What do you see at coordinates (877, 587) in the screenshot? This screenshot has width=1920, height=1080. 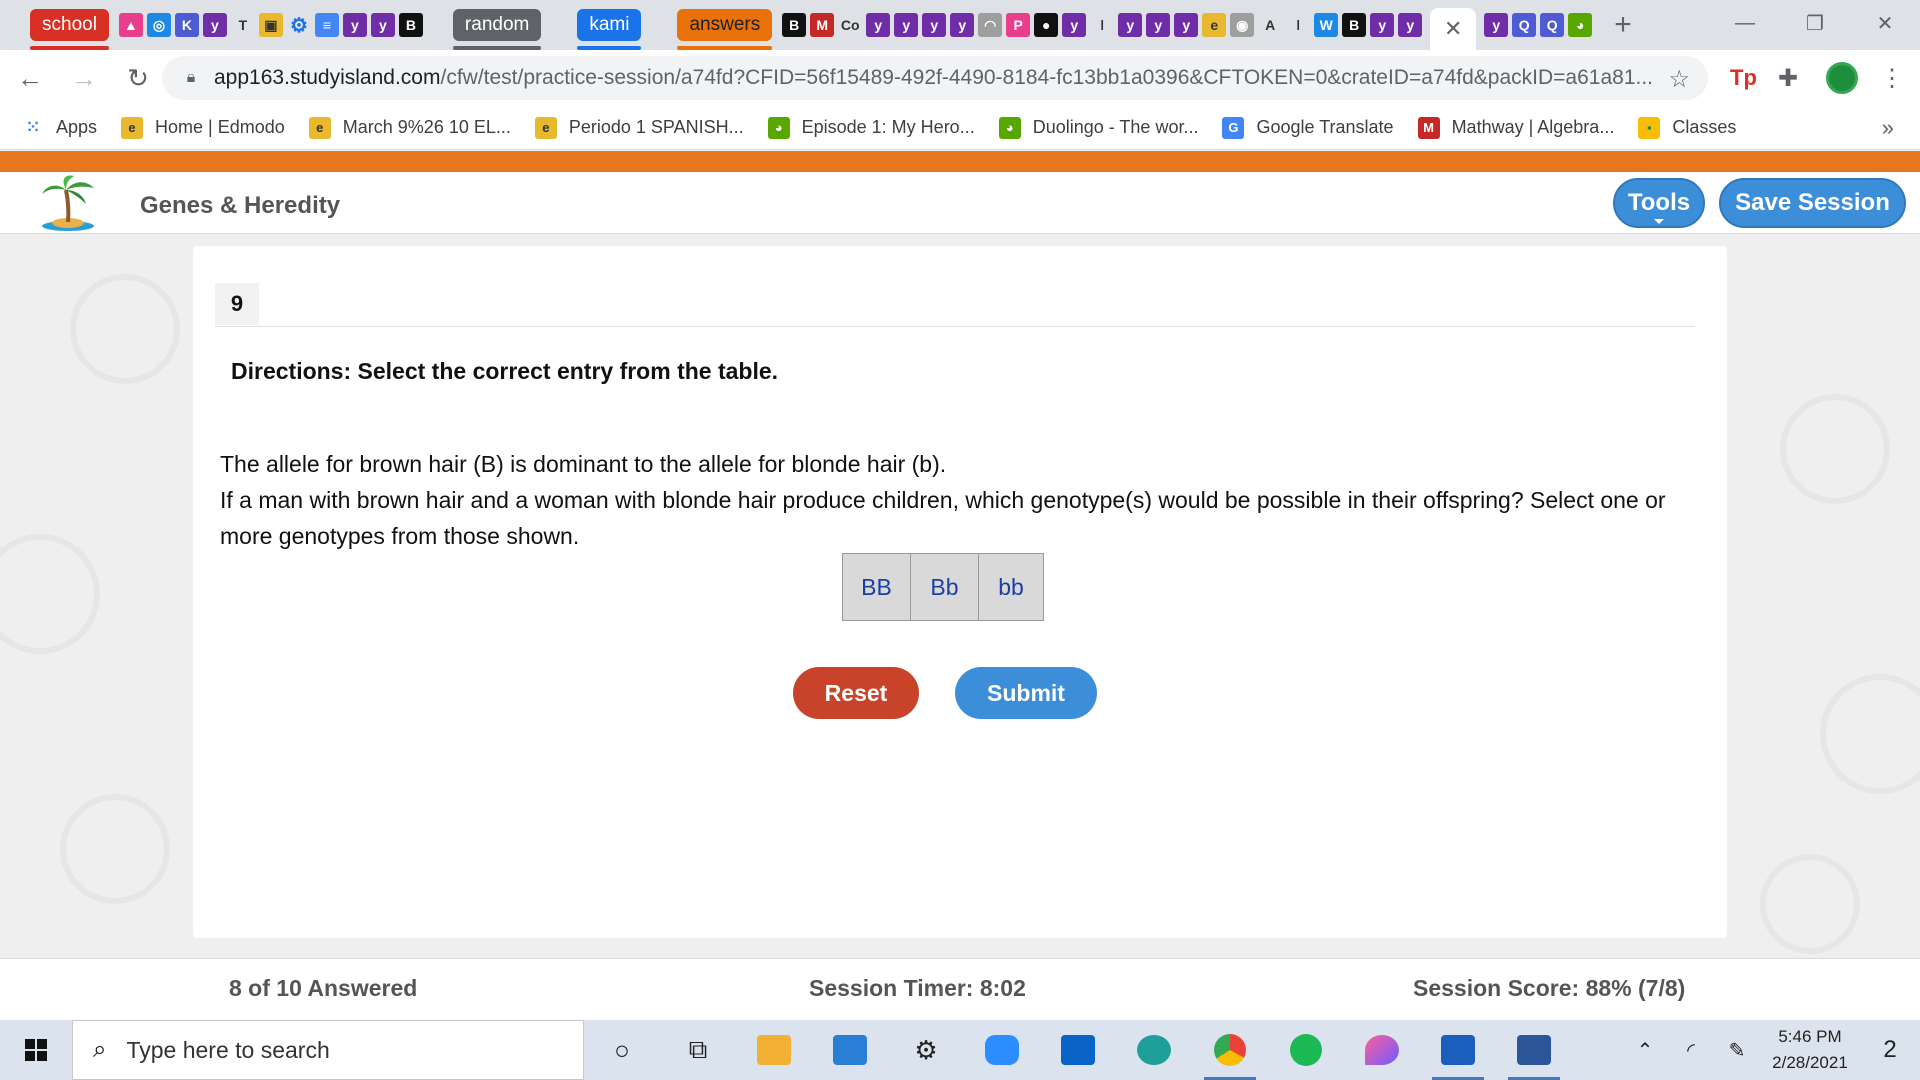 I see `choice-BB: BB` at bounding box center [877, 587].